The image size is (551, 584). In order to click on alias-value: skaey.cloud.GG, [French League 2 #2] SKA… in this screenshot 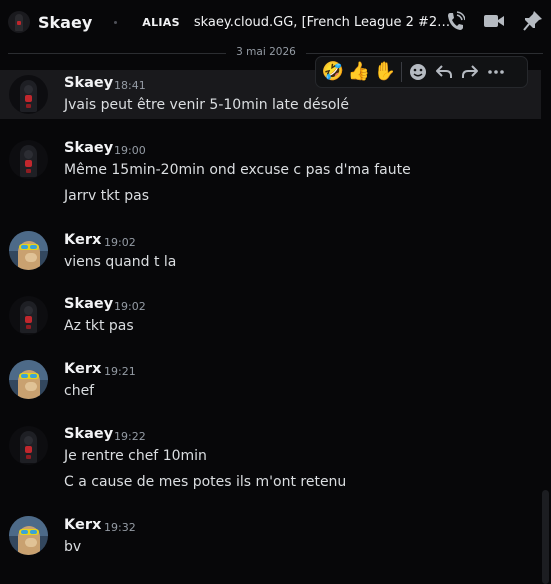, I will do `click(323, 22)`.